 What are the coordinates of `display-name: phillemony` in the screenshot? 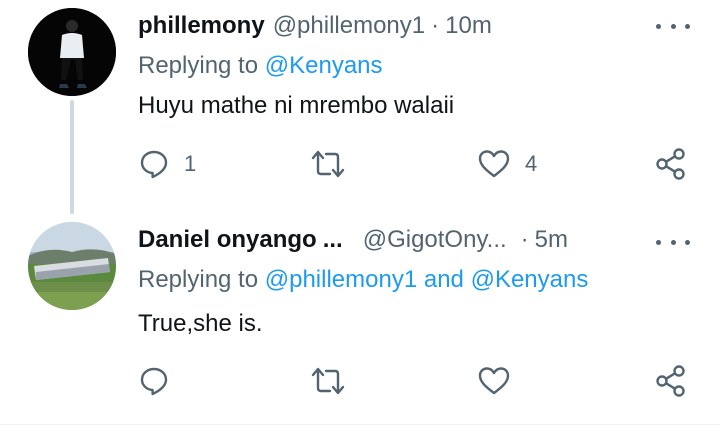 It's located at (201, 26).